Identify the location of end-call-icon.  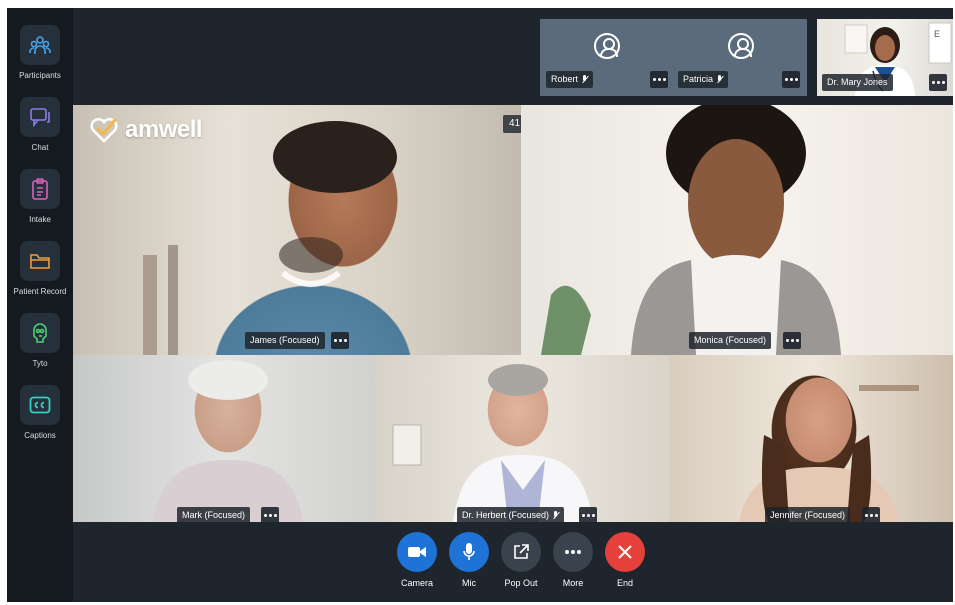
(625, 552).